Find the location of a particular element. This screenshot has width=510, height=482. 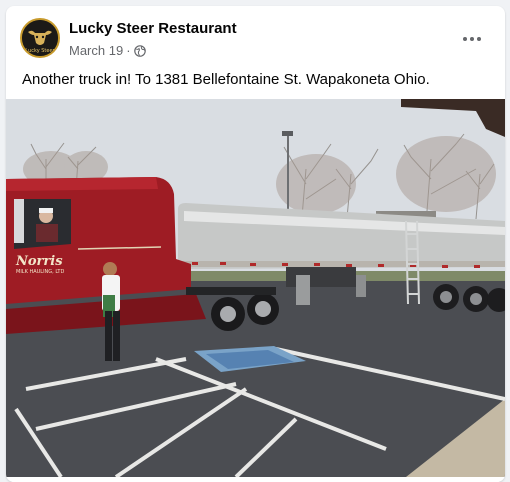

more-options-button is located at coordinates (472, 39).